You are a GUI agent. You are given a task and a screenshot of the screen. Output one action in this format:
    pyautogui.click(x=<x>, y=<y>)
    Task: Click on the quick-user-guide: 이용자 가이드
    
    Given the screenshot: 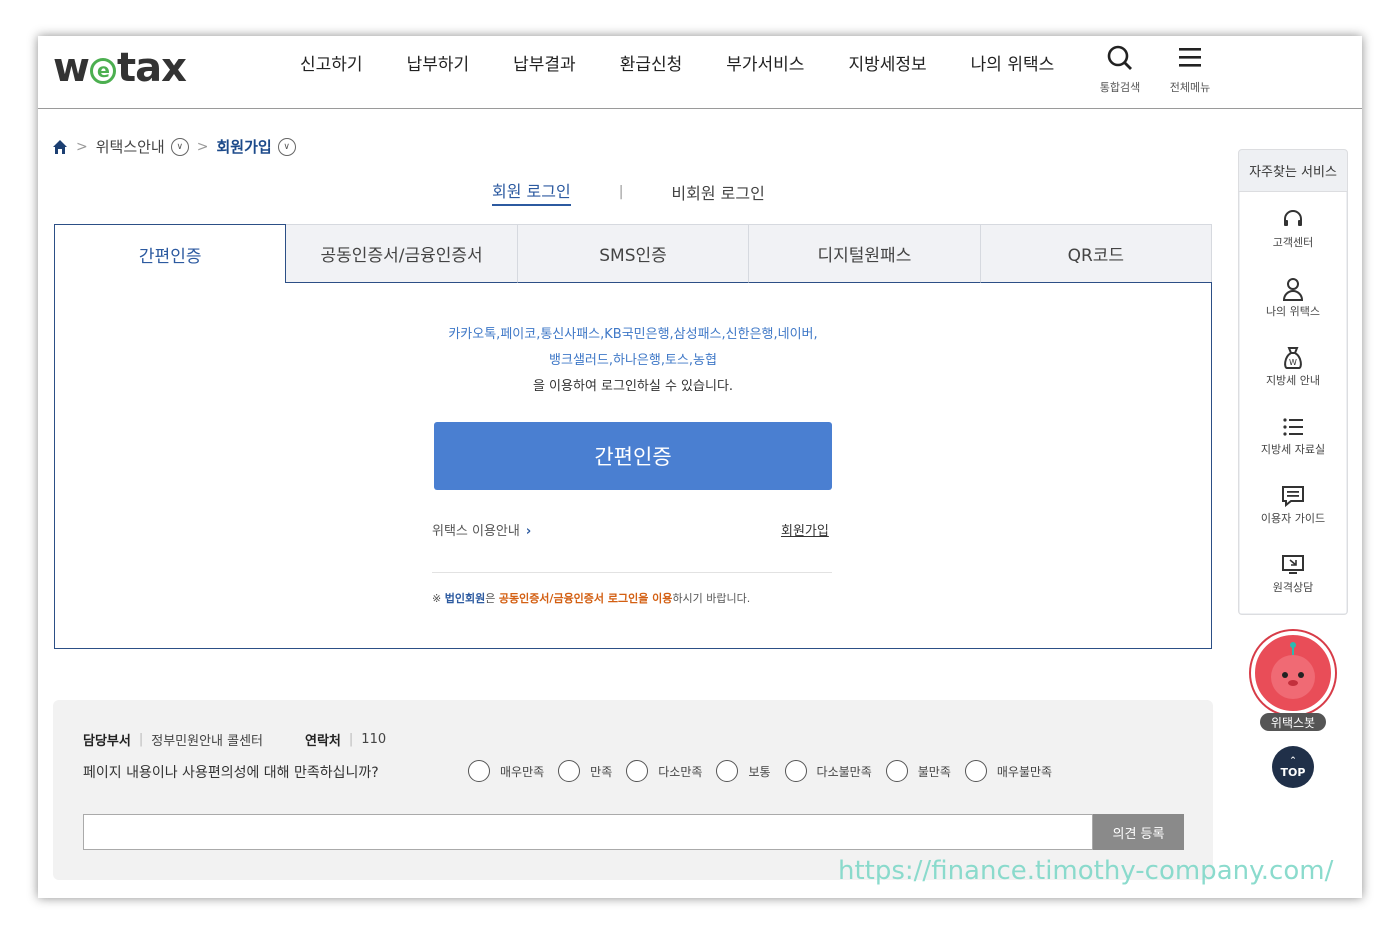 What is the action you would take?
    pyautogui.click(x=1293, y=512)
    